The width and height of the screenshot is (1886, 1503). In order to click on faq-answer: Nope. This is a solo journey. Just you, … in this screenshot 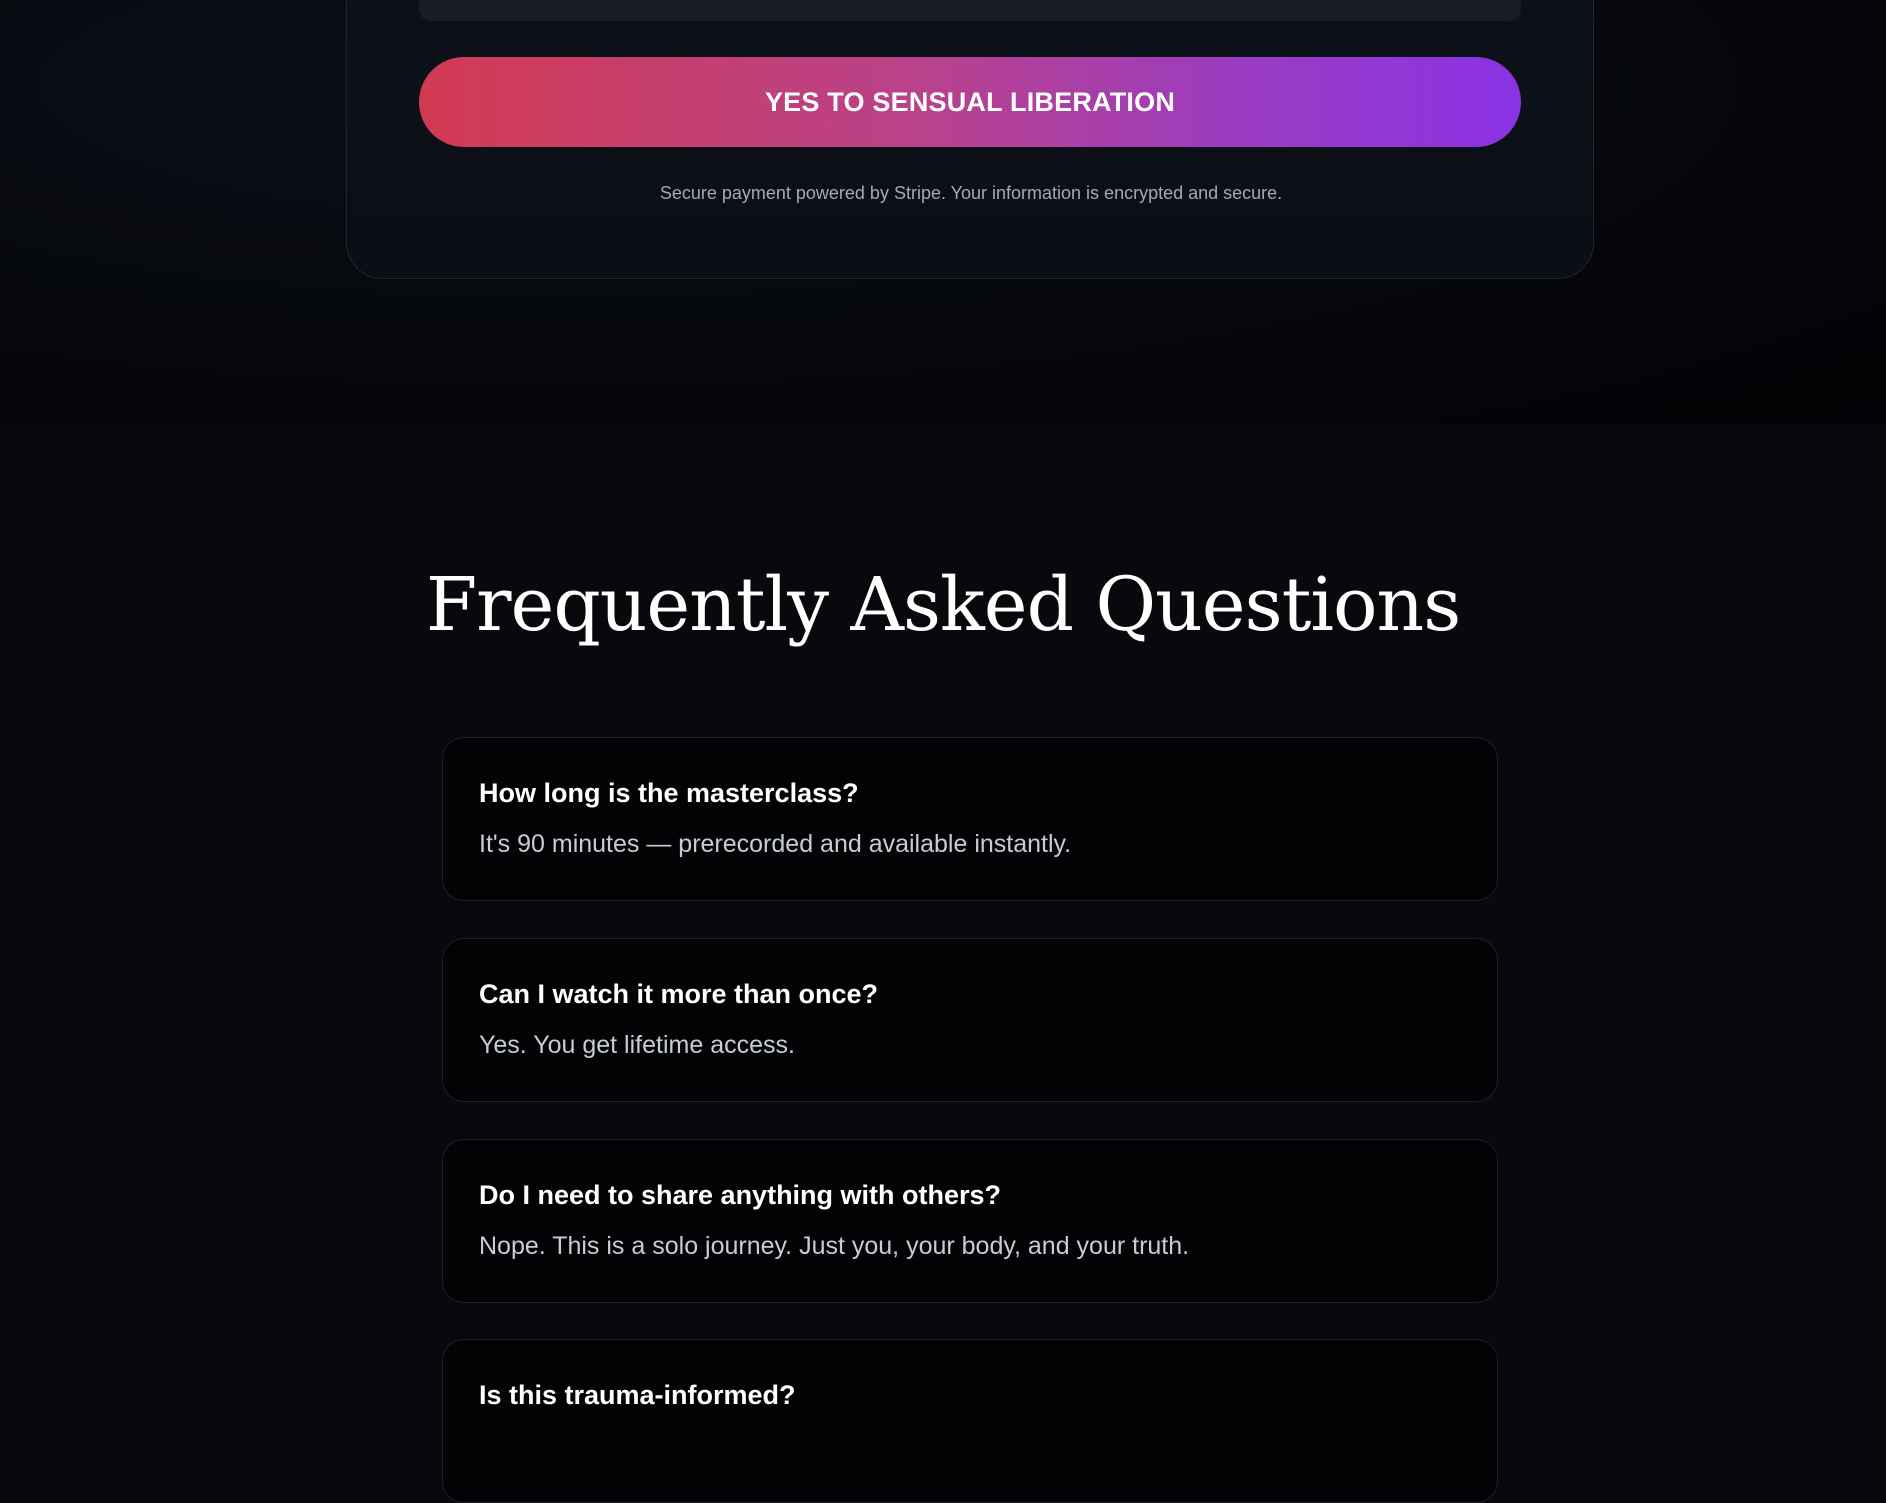, I will do `click(834, 1246)`.